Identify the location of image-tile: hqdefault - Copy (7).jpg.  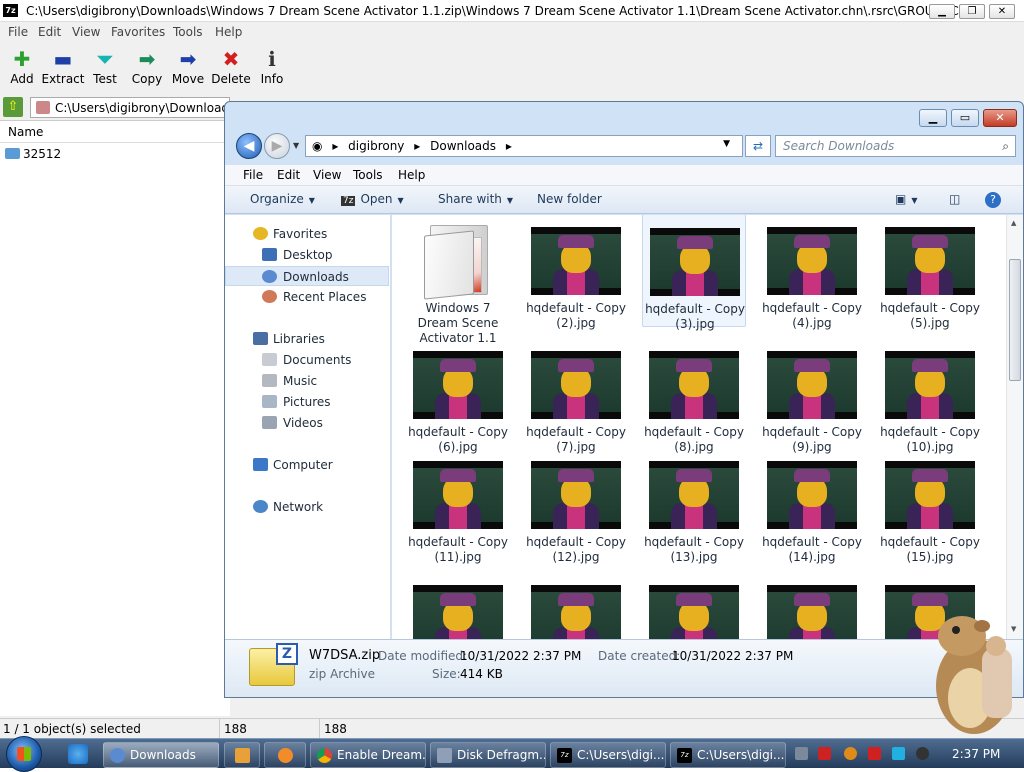
(576, 390).